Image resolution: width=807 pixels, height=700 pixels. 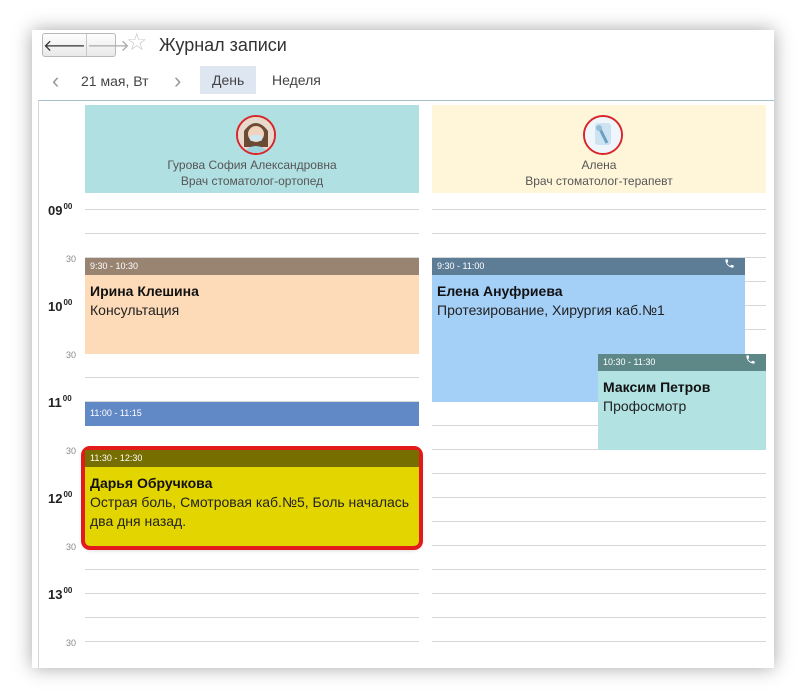 I want to click on next-day-button: ›, so click(x=177, y=81).